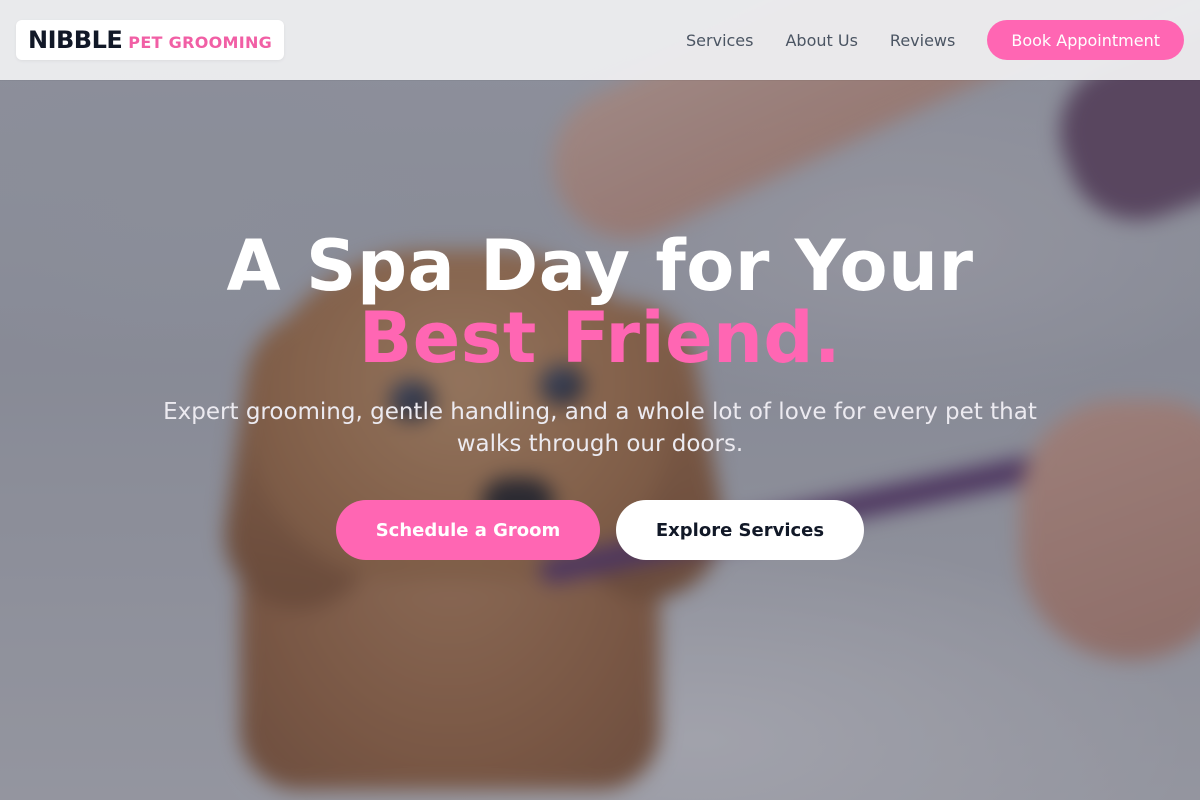  What do you see at coordinates (740, 530) in the screenshot?
I see `explore-services-button: Explore Services` at bounding box center [740, 530].